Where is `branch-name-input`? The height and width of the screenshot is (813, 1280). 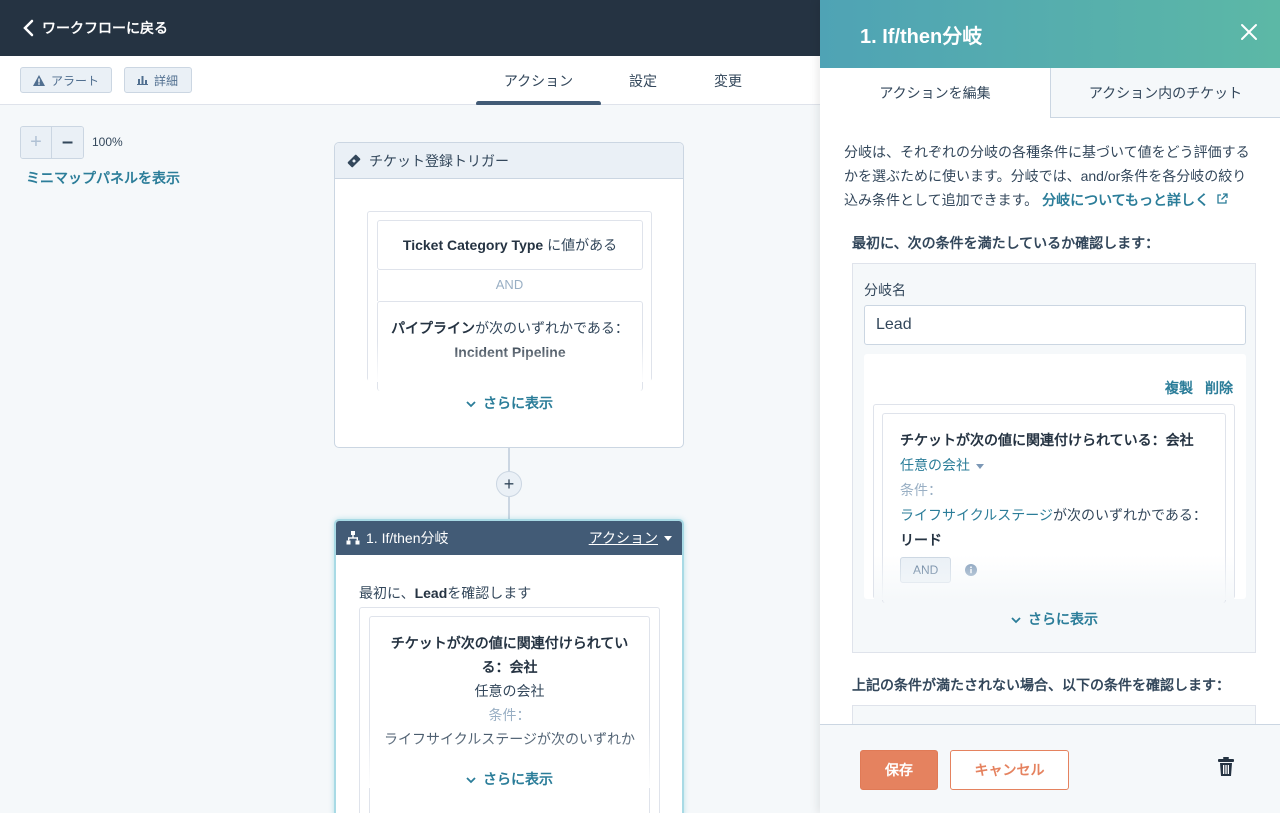 branch-name-input is located at coordinates (1055, 325).